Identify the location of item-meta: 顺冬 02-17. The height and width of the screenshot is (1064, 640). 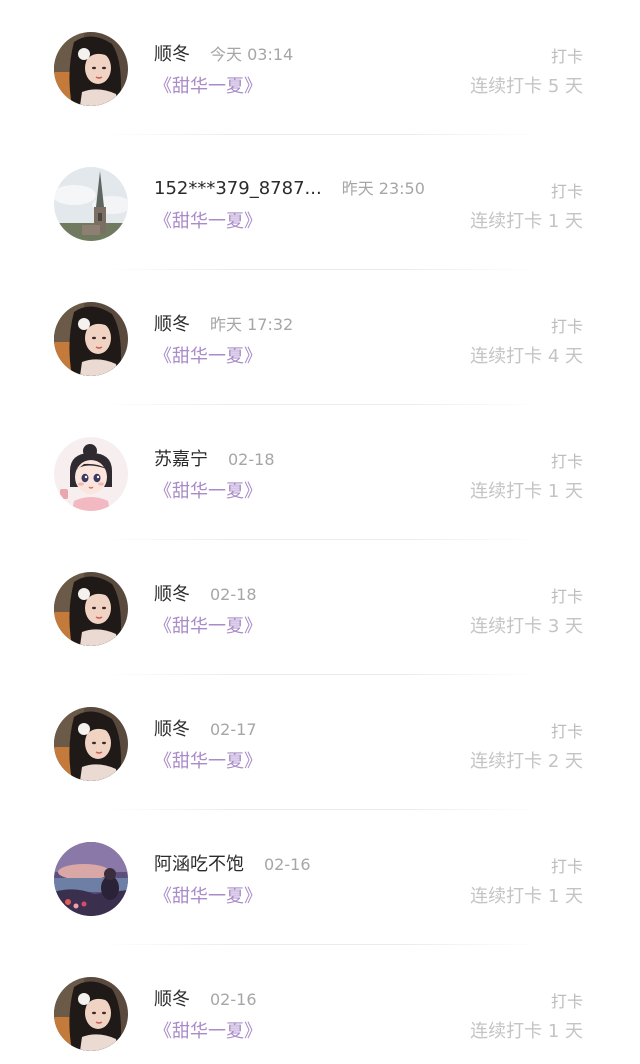
(205, 728).